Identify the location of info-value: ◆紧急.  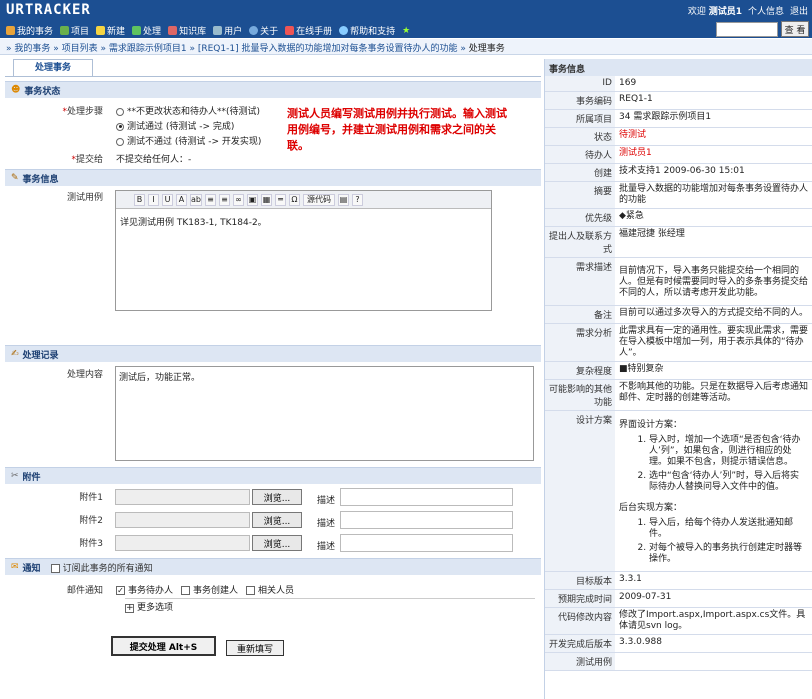
(631, 216).